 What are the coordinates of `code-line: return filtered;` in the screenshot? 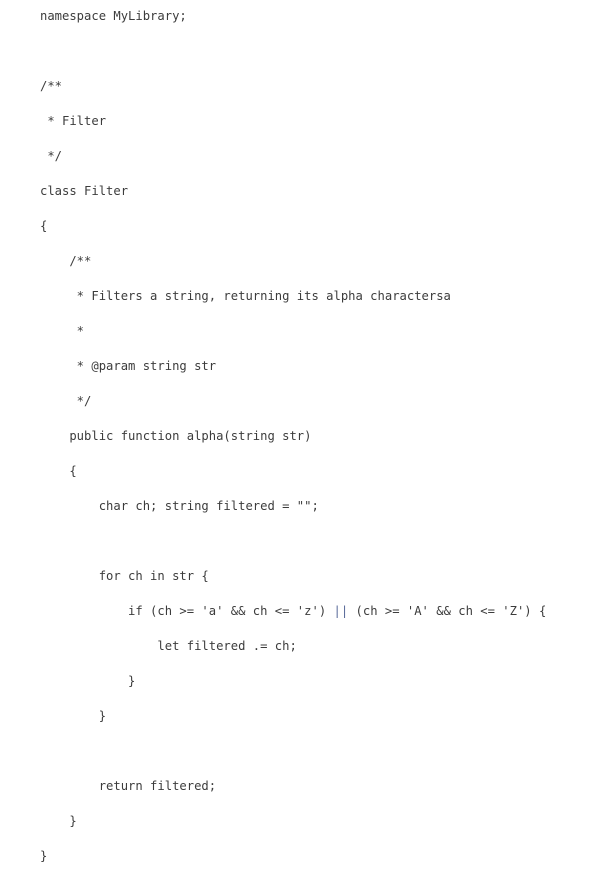 It's located at (128, 786).